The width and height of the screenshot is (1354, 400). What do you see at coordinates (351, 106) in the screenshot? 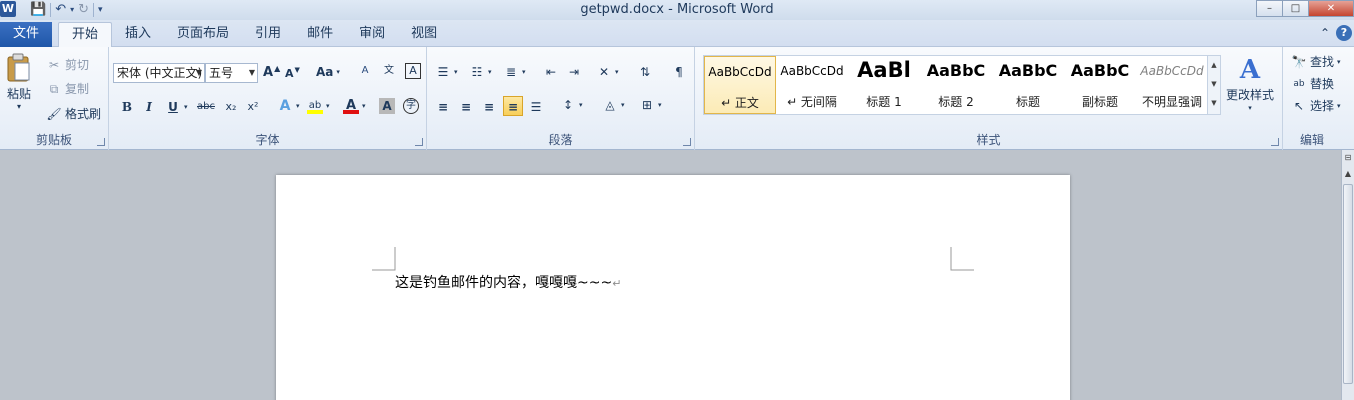
I see `font-color-icon: A` at bounding box center [351, 106].